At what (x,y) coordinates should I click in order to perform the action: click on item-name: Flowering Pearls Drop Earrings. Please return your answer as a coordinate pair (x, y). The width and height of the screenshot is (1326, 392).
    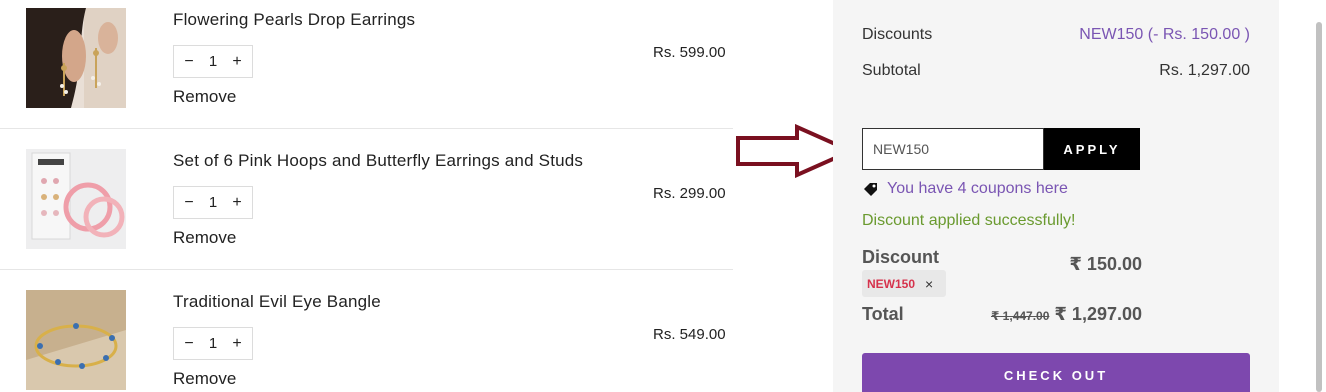
    Looking at the image, I should click on (294, 20).